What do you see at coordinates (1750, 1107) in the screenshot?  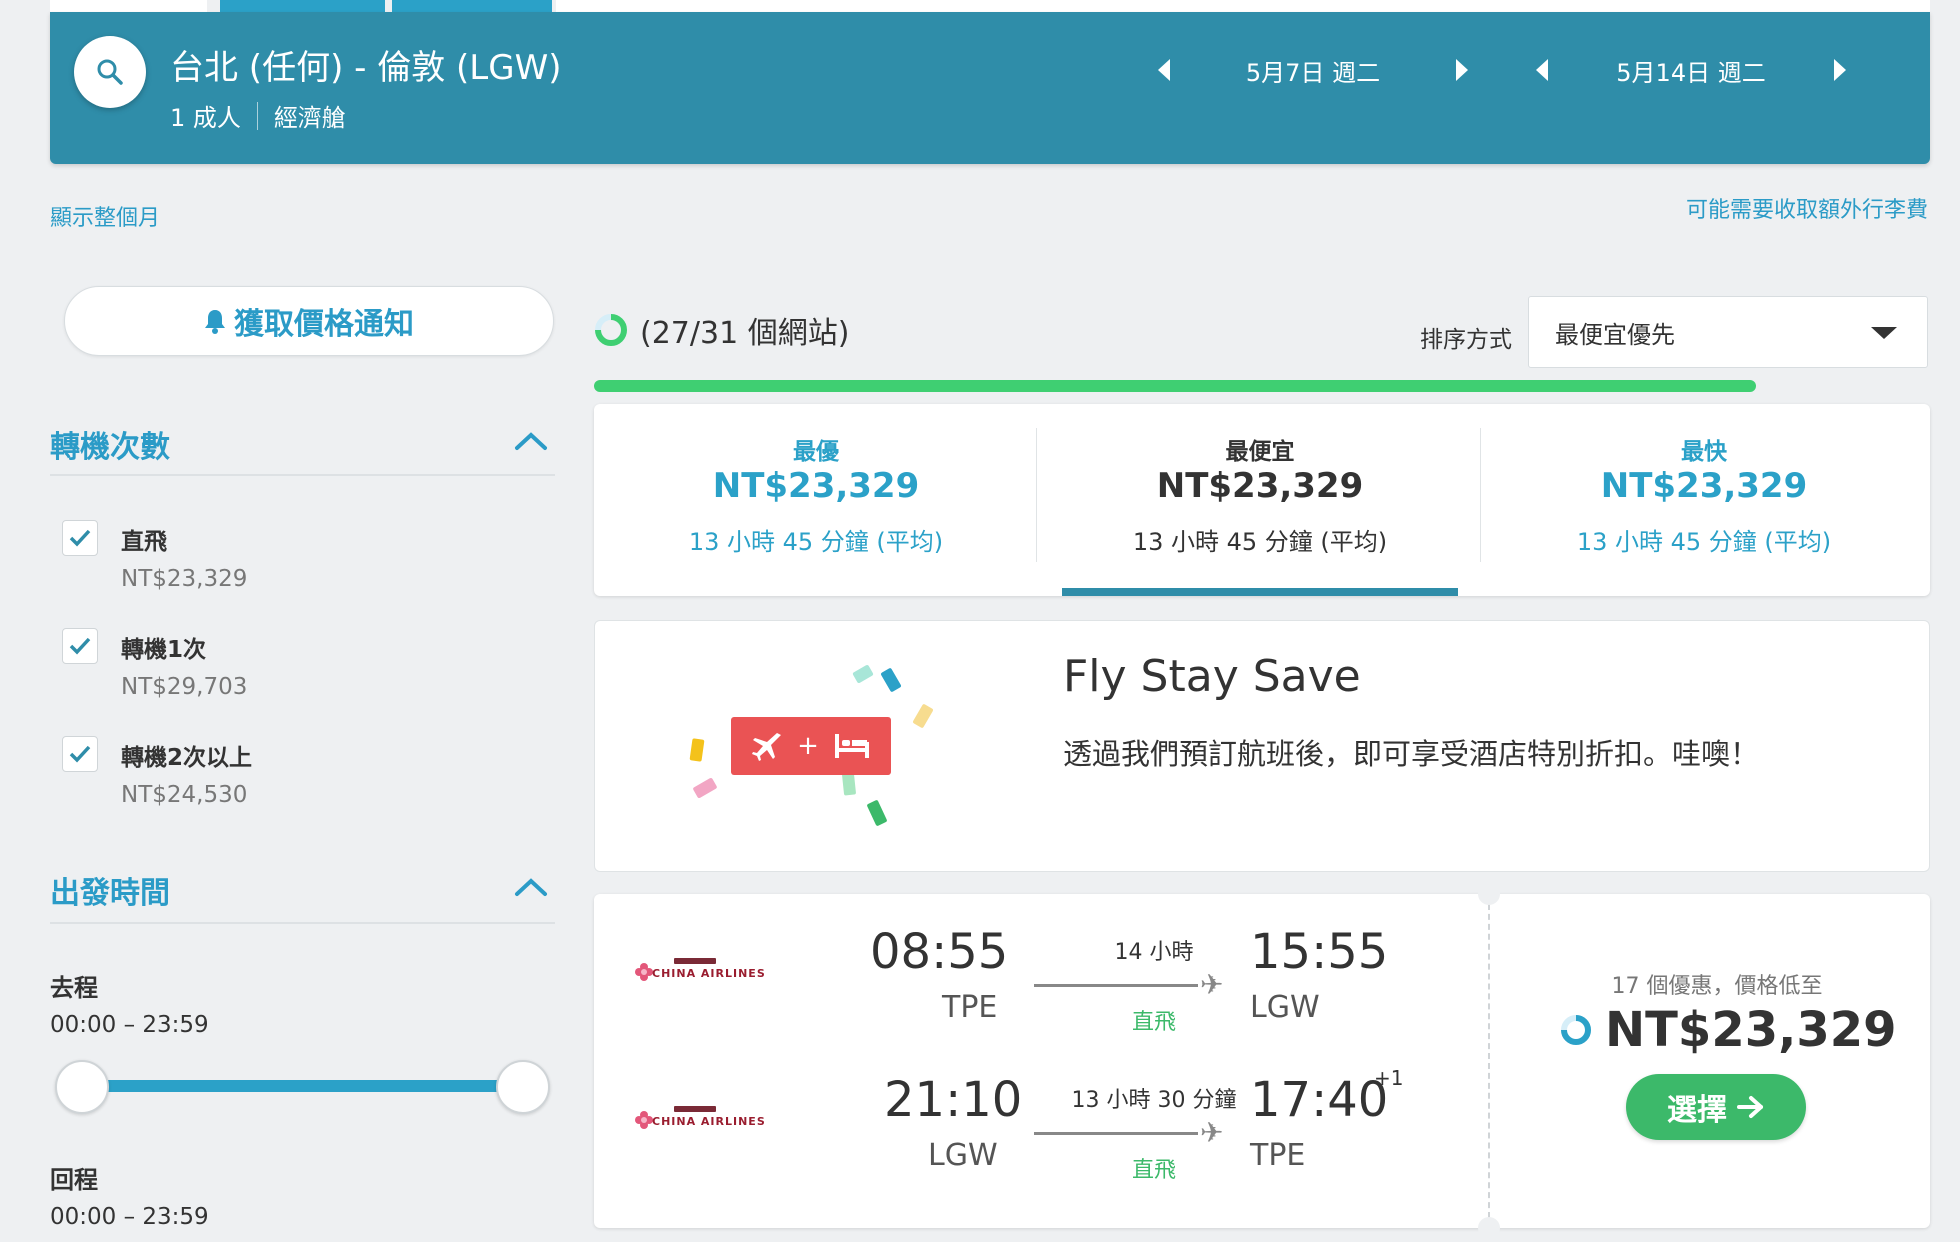 I see `arrow-right-icon` at bounding box center [1750, 1107].